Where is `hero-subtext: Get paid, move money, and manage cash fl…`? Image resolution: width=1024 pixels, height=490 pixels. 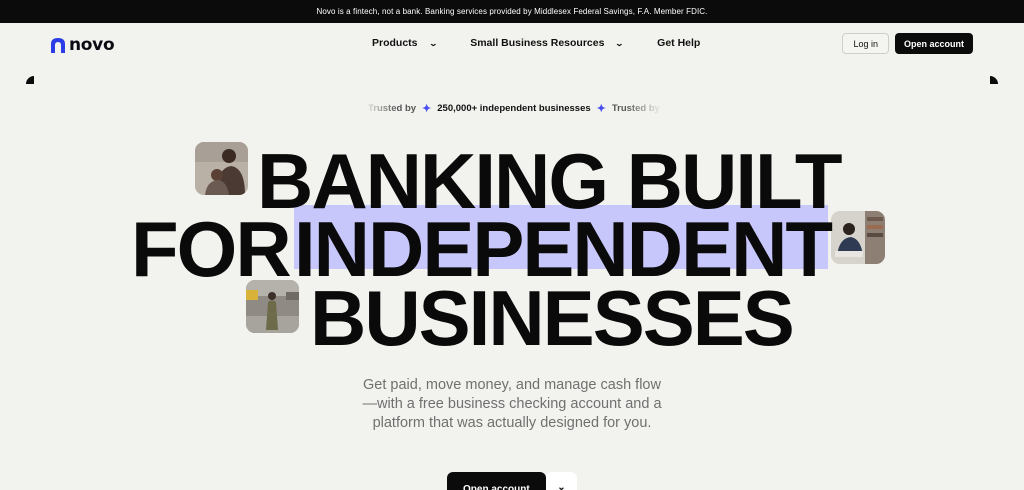
hero-subtext: Get paid, move money, and manage cash fl… is located at coordinates (512, 404).